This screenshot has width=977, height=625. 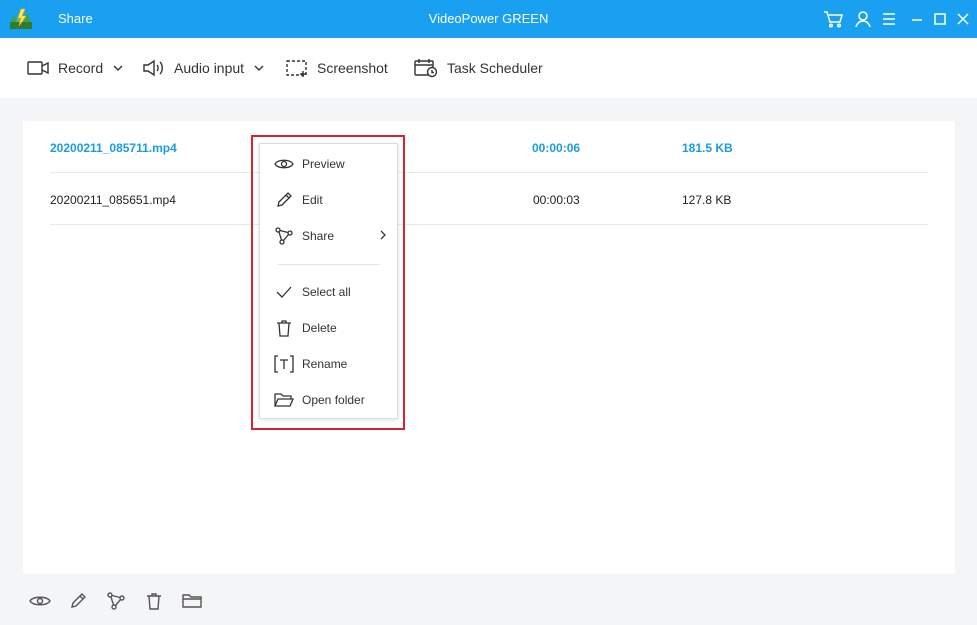 What do you see at coordinates (75, 18) in the screenshot?
I see `share-menu-link: Share` at bounding box center [75, 18].